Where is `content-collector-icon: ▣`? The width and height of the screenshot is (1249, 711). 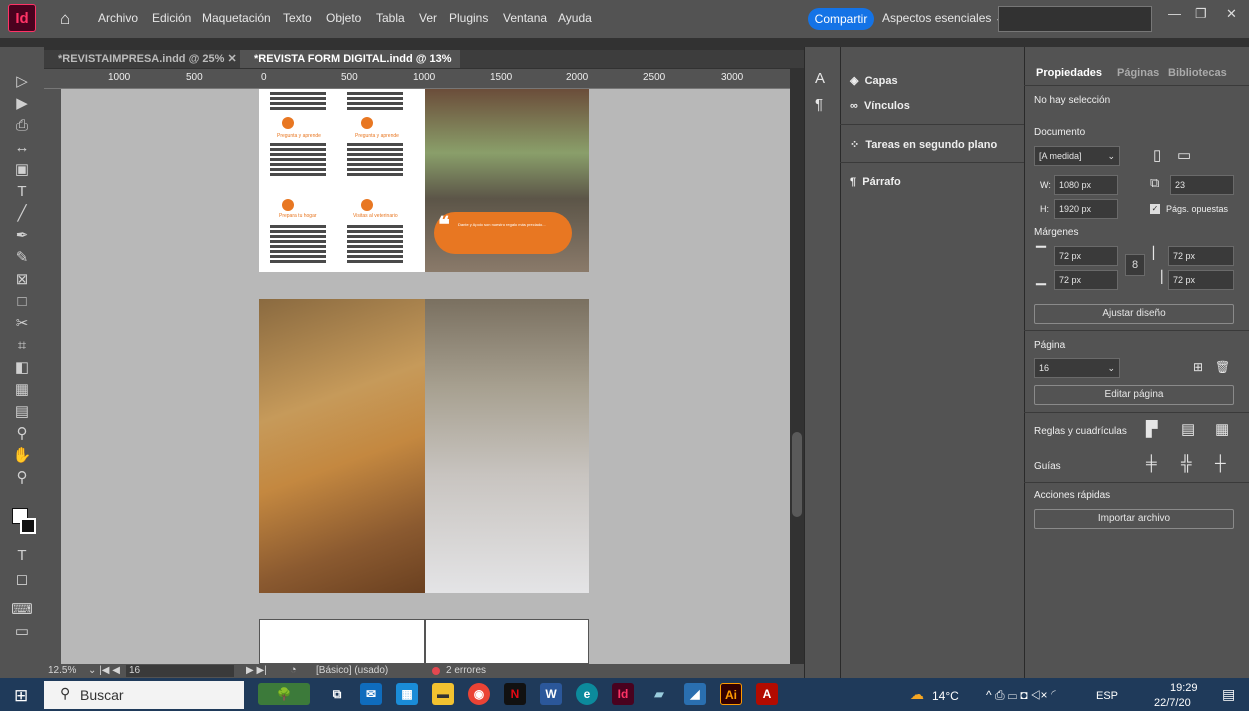
content-collector-icon: ▣ is located at coordinates (22, 170).